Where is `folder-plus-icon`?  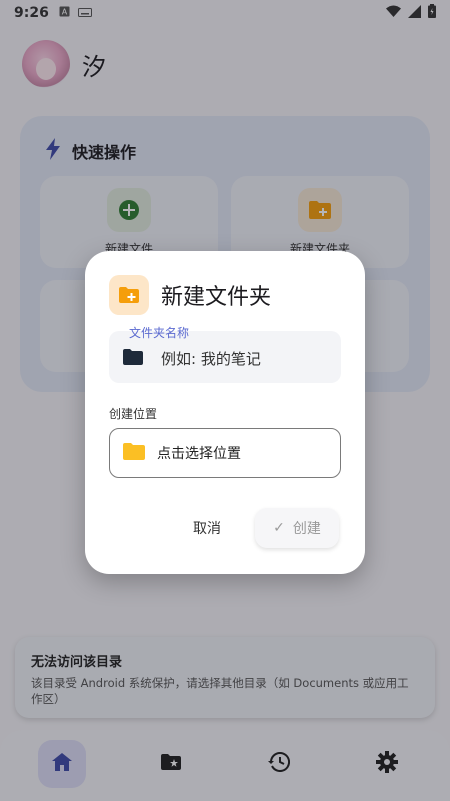
folder-plus-icon is located at coordinates (129, 295).